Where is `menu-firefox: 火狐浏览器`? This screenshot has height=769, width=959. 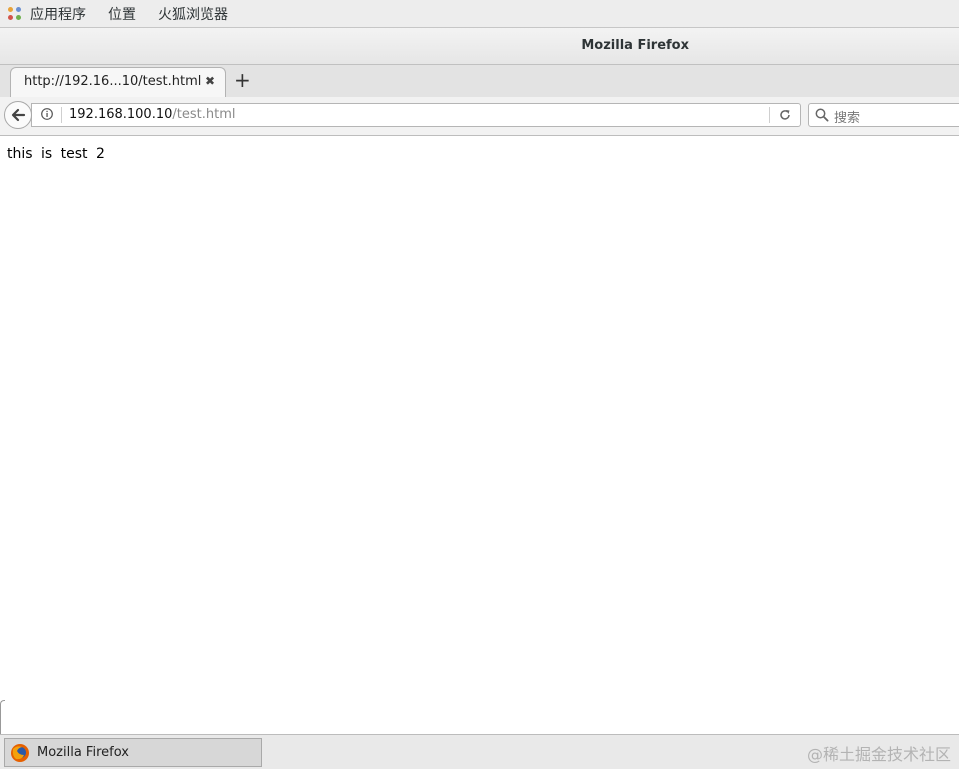
menu-firefox: 火狐浏览器 is located at coordinates (193, 14).